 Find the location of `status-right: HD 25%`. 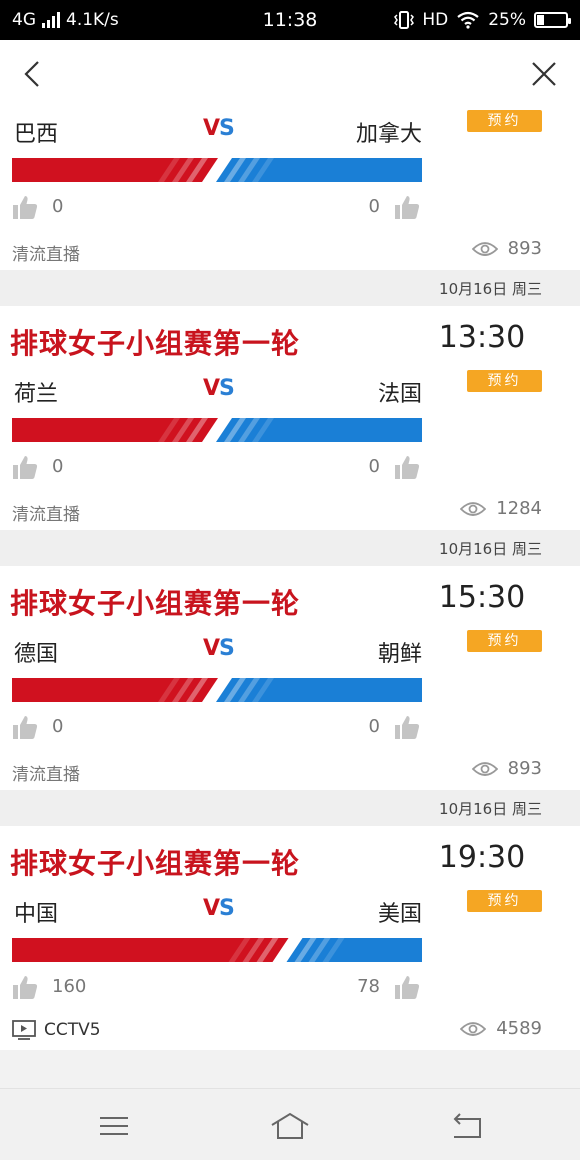

status-right: HD 25% is located at coordinates (469, 20).